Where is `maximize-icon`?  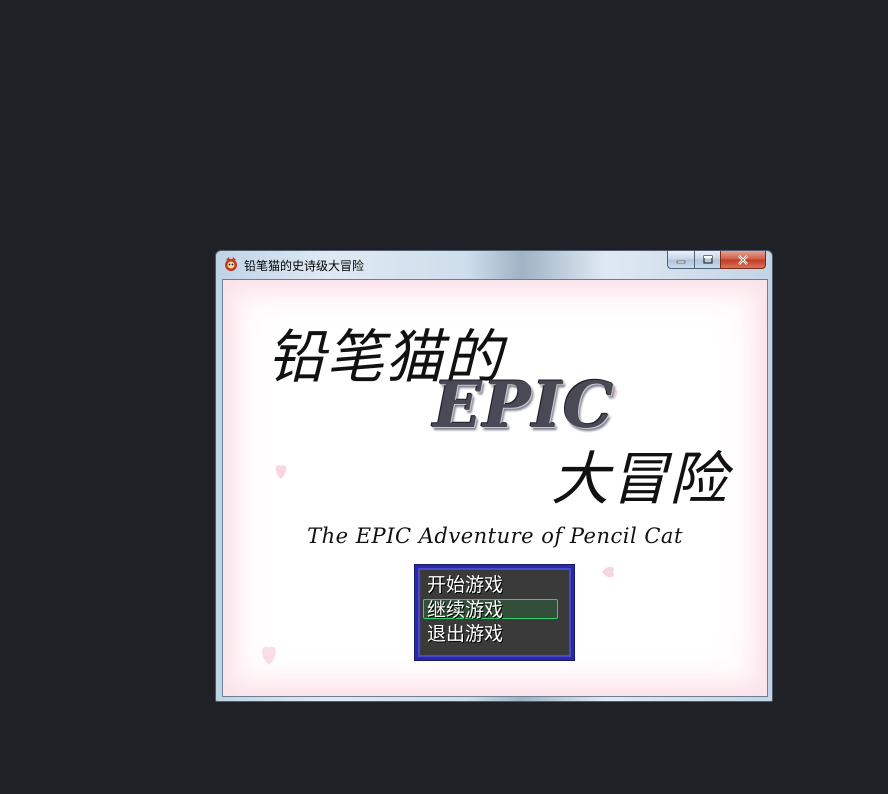 maximize-icon is located at coordinates (707, 259).